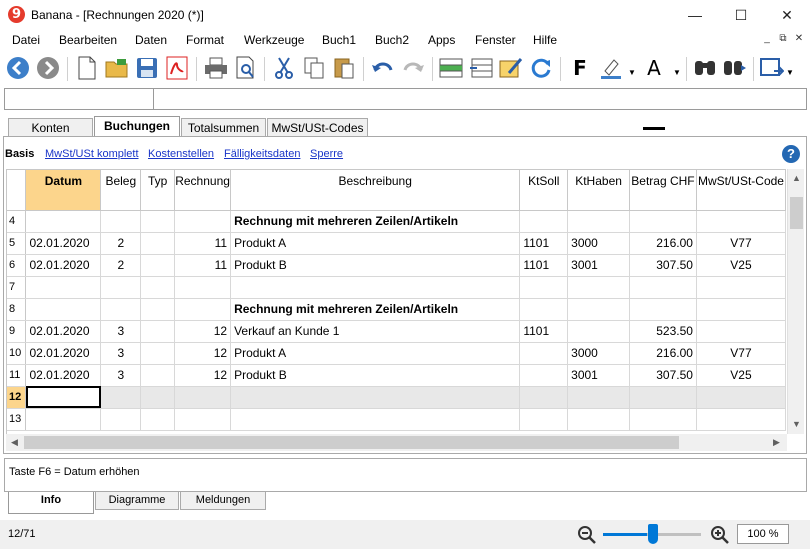  I want to click on column-header-beleg: Beleg, so click(121, 190).